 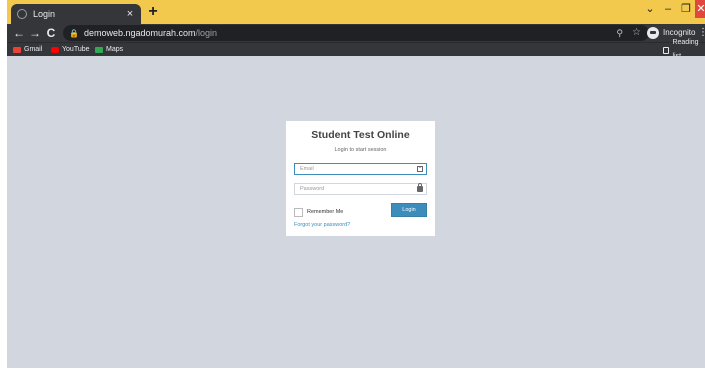 What do you see at coordinates (76, 14) in the screenshot?
I see `tab-login: Login ×` at bounding box center [76, 14].